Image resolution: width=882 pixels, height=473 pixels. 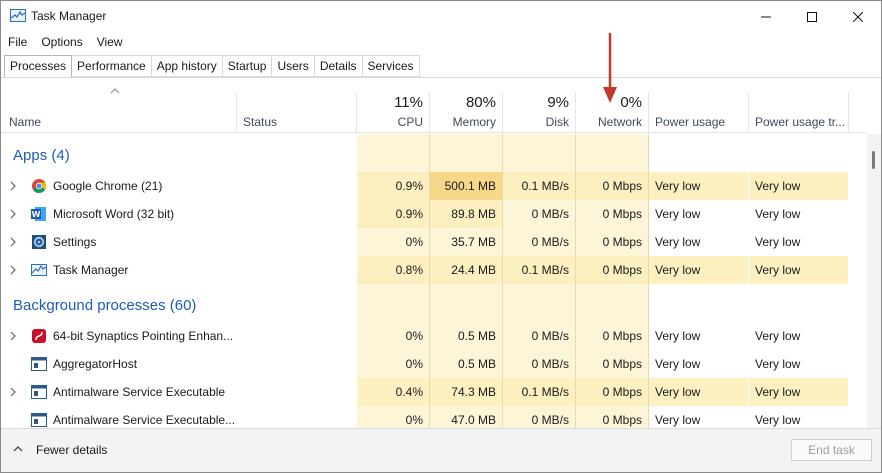 I want to click on minimize-icon, so click(x=766, y=16).